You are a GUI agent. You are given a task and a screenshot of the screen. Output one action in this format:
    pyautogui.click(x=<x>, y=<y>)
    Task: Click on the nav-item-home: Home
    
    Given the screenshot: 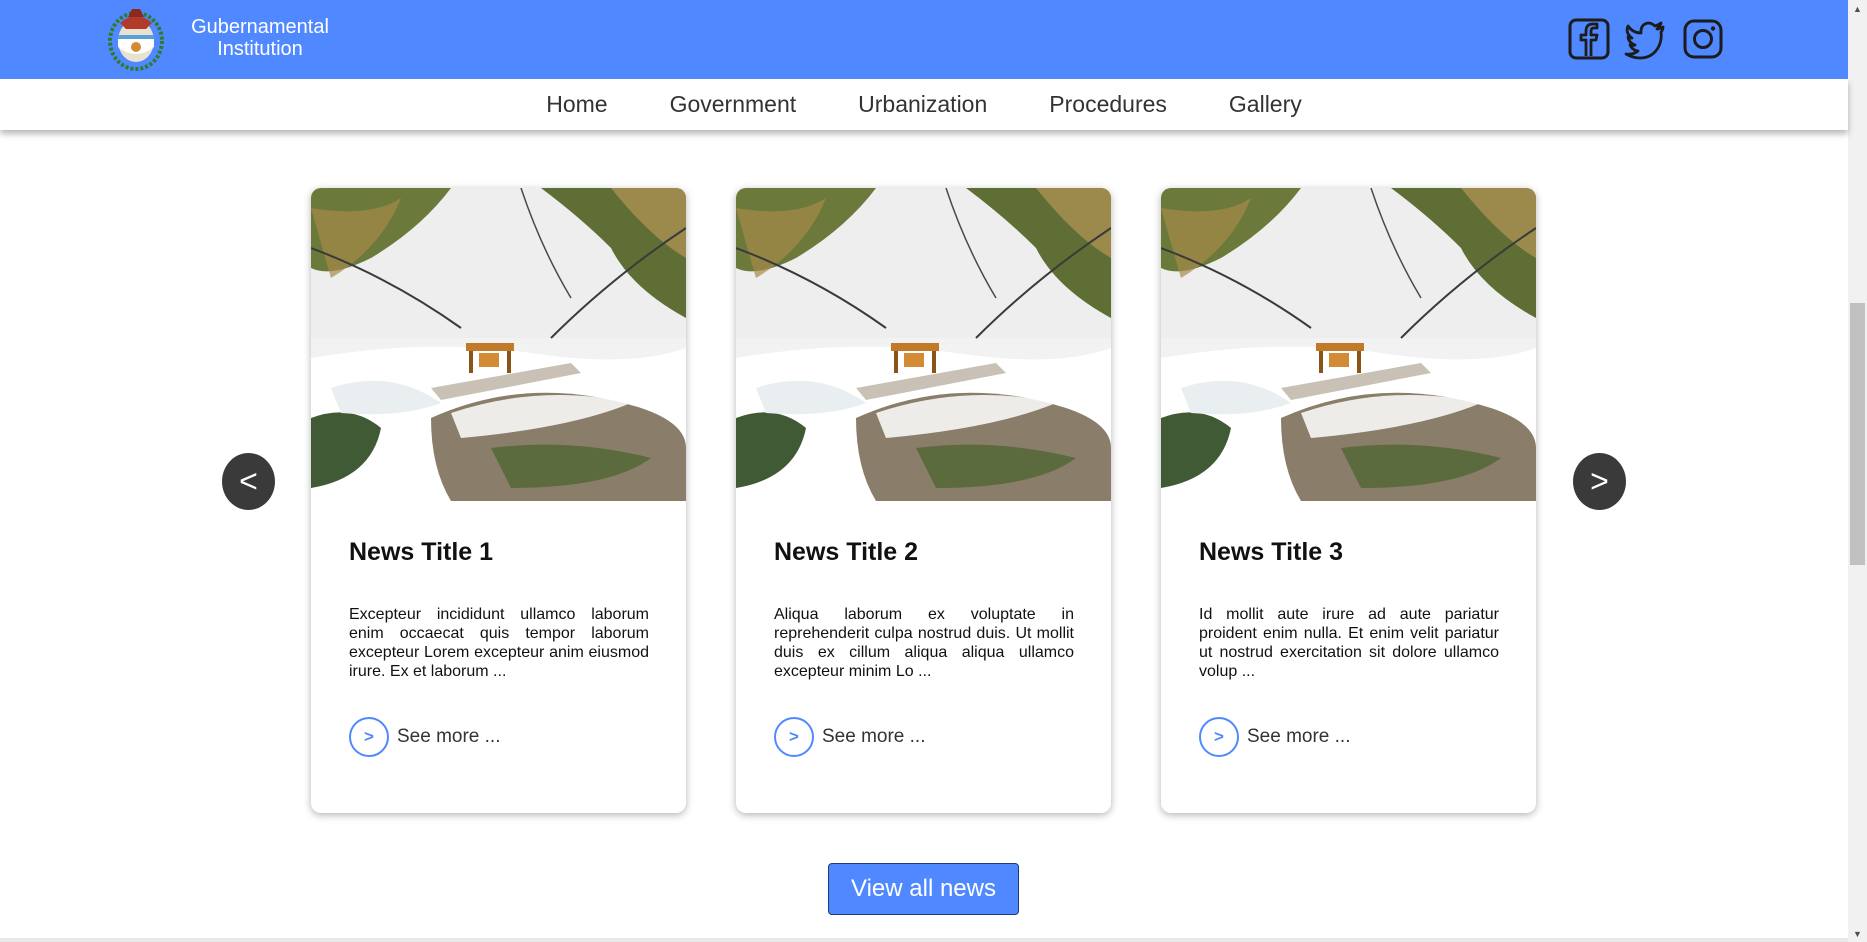 What is the action you would take?
    pyautogui.click(x=576, y=104)
    